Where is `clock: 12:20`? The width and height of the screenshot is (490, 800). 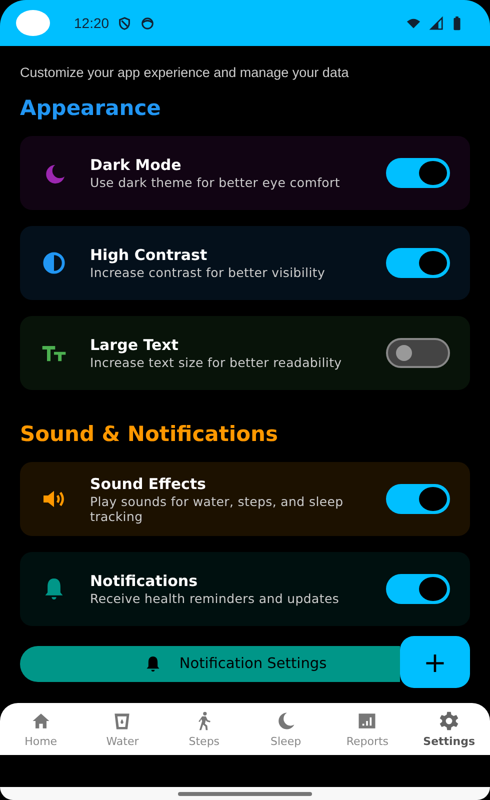
clock: 12:20 is located at coordinates (92, 23).